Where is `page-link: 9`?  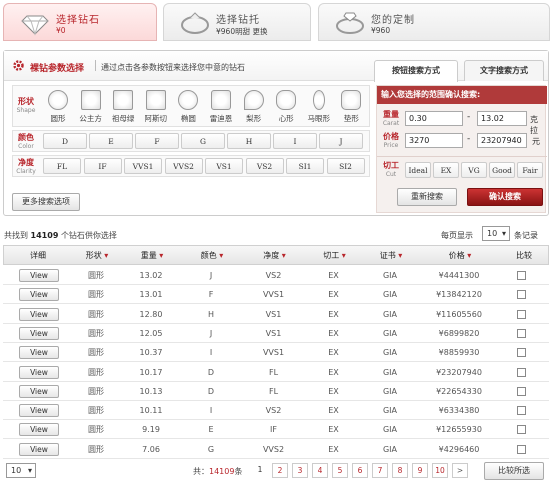
page-link: 9 is located at coordinates (420, 470).